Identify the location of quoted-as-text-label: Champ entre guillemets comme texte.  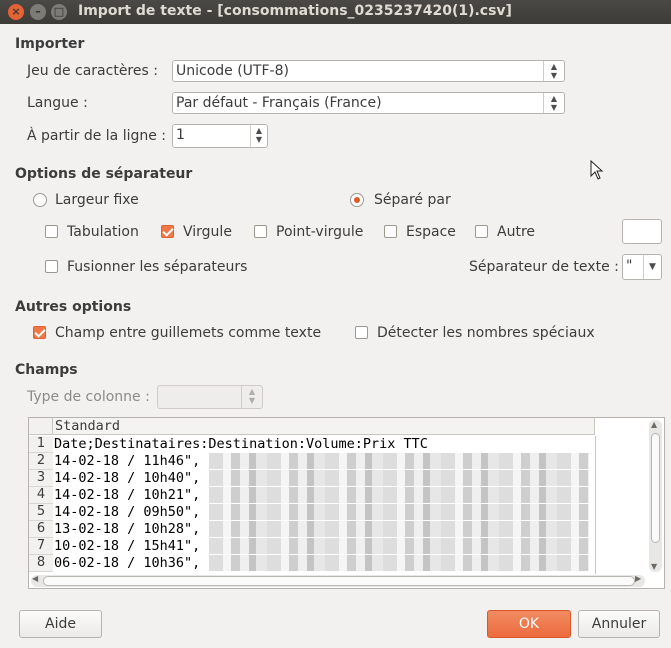
(188, 333).